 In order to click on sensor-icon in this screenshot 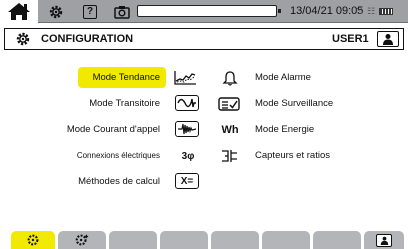, I will do `click(230, 156)`.